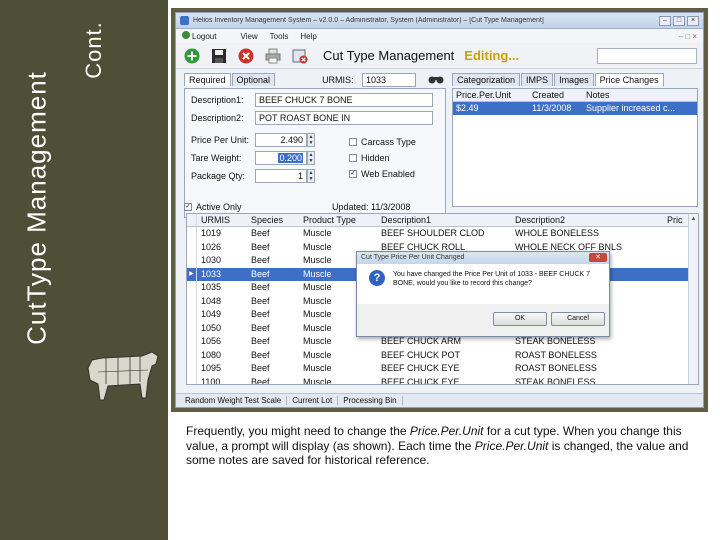 This screenshot has height=540, width=720. I want to click on minimize-button: –, so click(665, 20).